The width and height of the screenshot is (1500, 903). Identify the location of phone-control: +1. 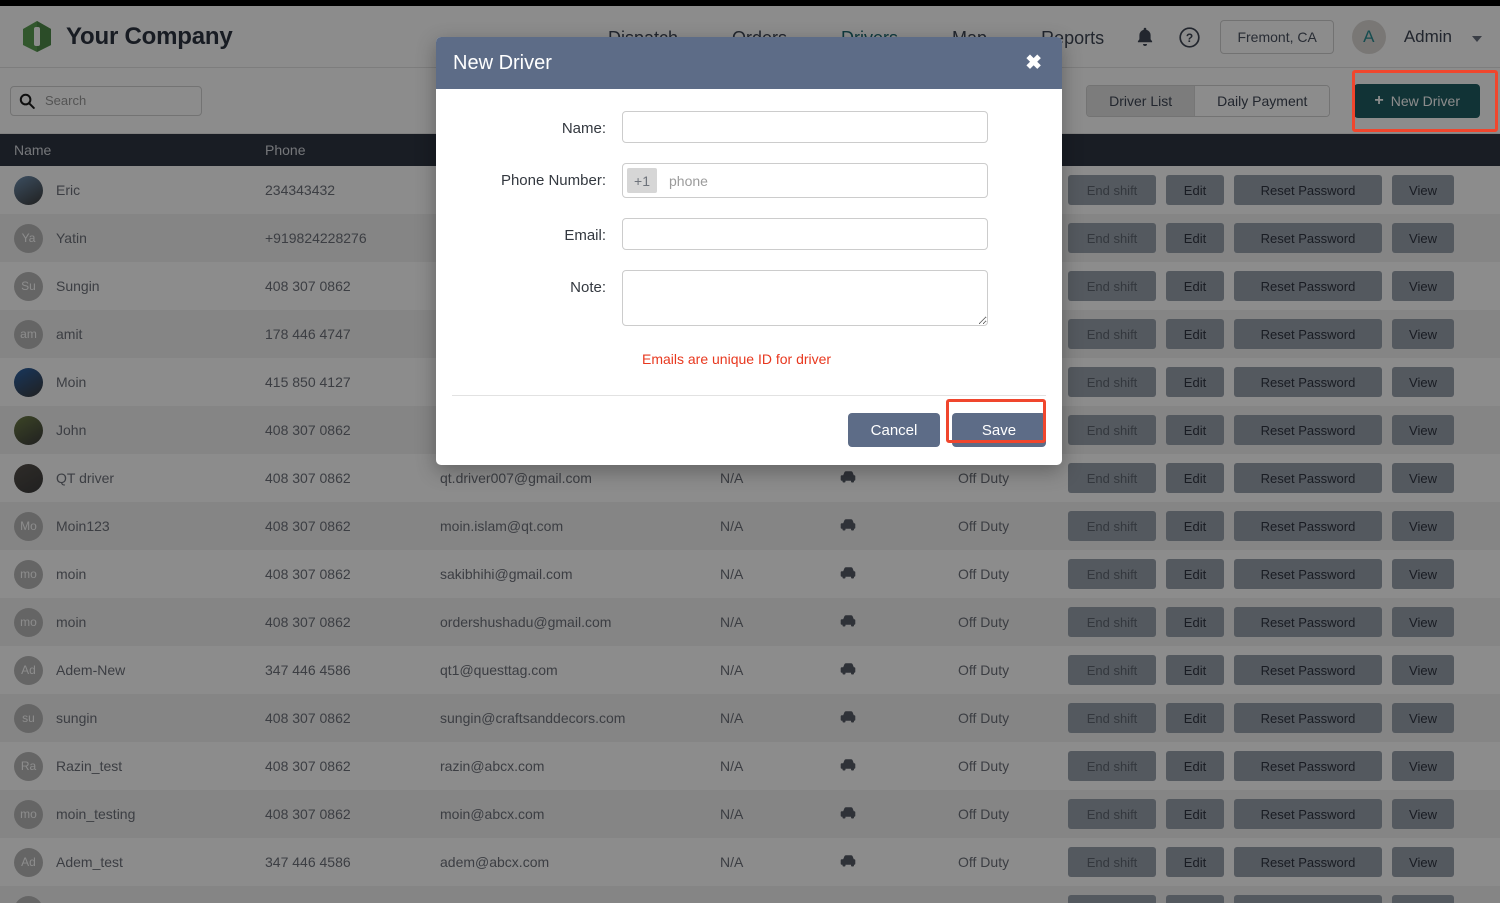
(832, 180).